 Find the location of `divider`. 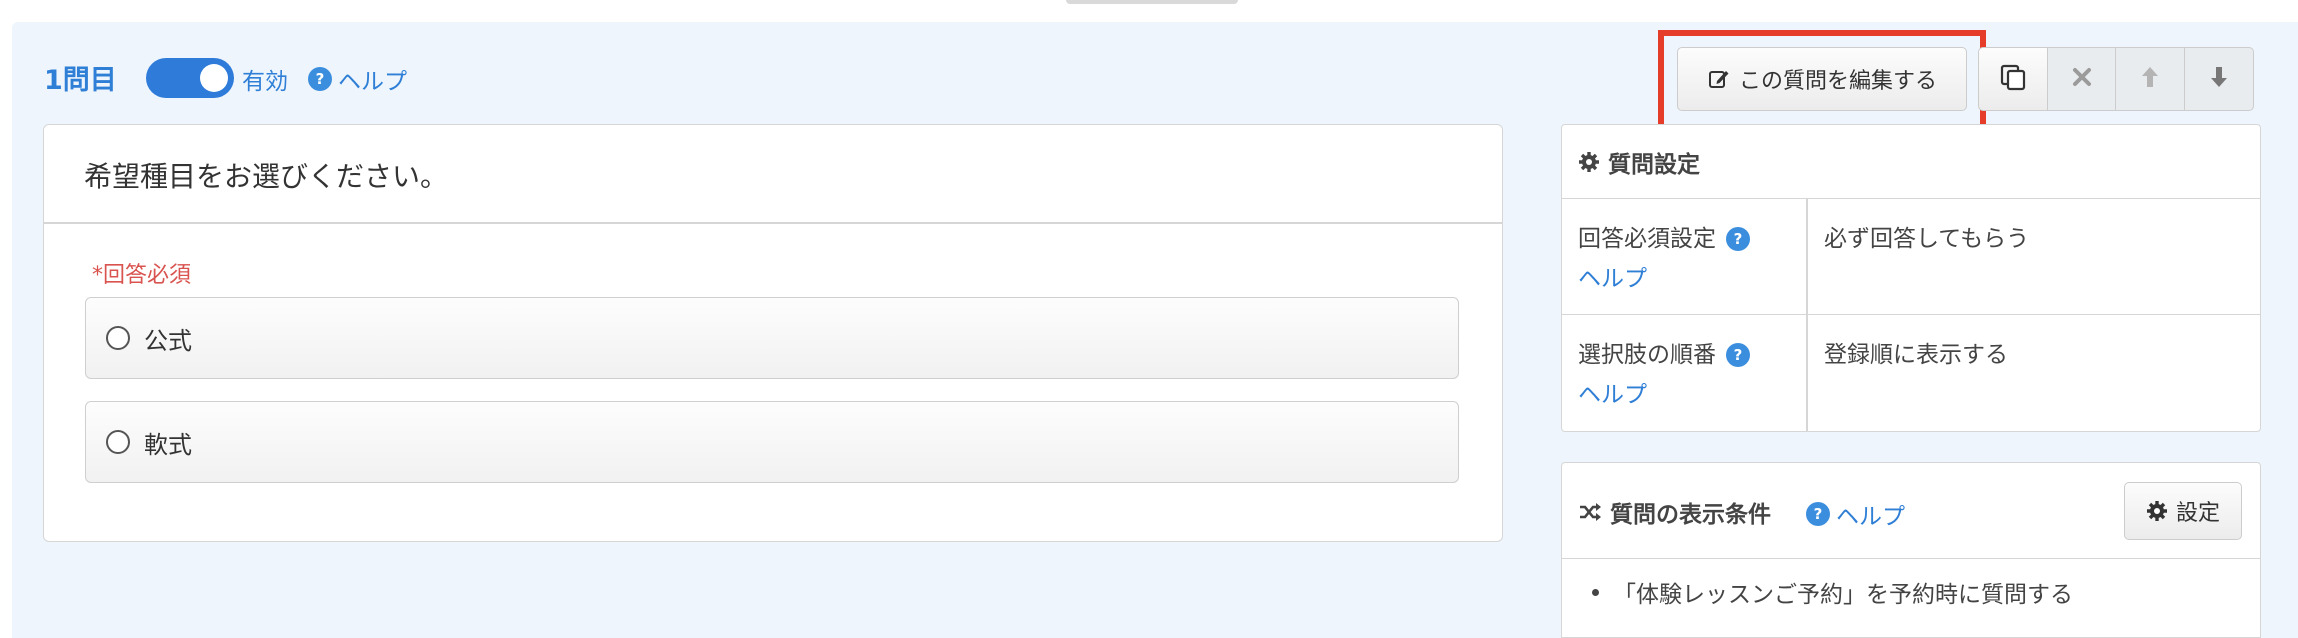

divider is located at coordinates (773, 223).